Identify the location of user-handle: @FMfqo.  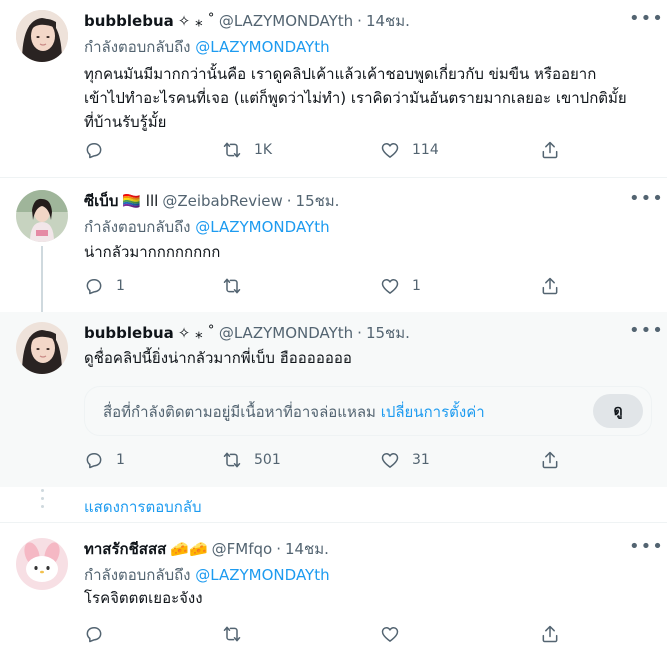
(242, 549).